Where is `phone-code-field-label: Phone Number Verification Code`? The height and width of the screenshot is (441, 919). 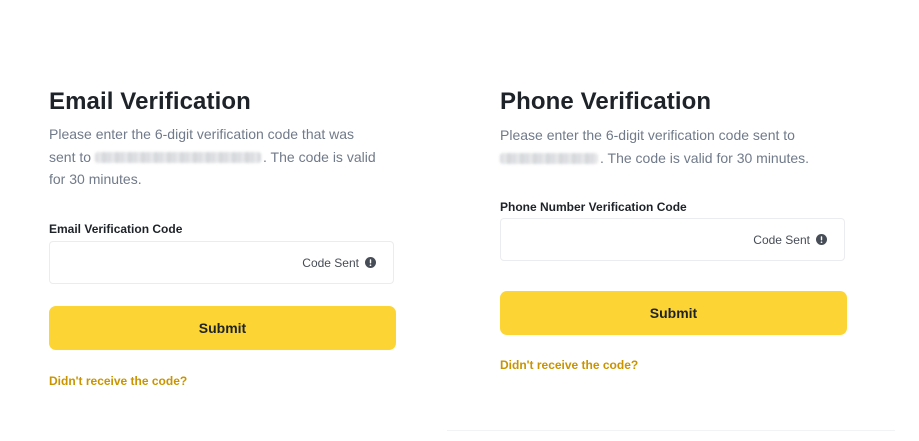 phone-code-field-label: Phone Number Verification Code is located at coordinates (593, 207).